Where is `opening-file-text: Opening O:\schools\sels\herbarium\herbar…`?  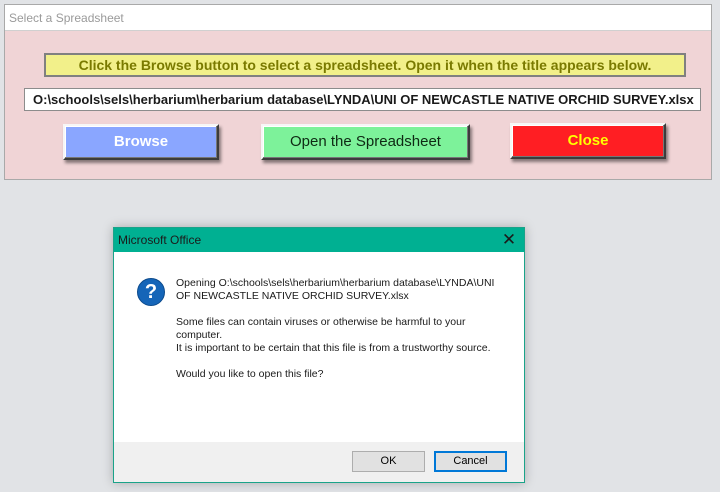
opening-file-text: Opening O:\schools\sels\herbarium\herbar… is located at coordinates (335, 289).